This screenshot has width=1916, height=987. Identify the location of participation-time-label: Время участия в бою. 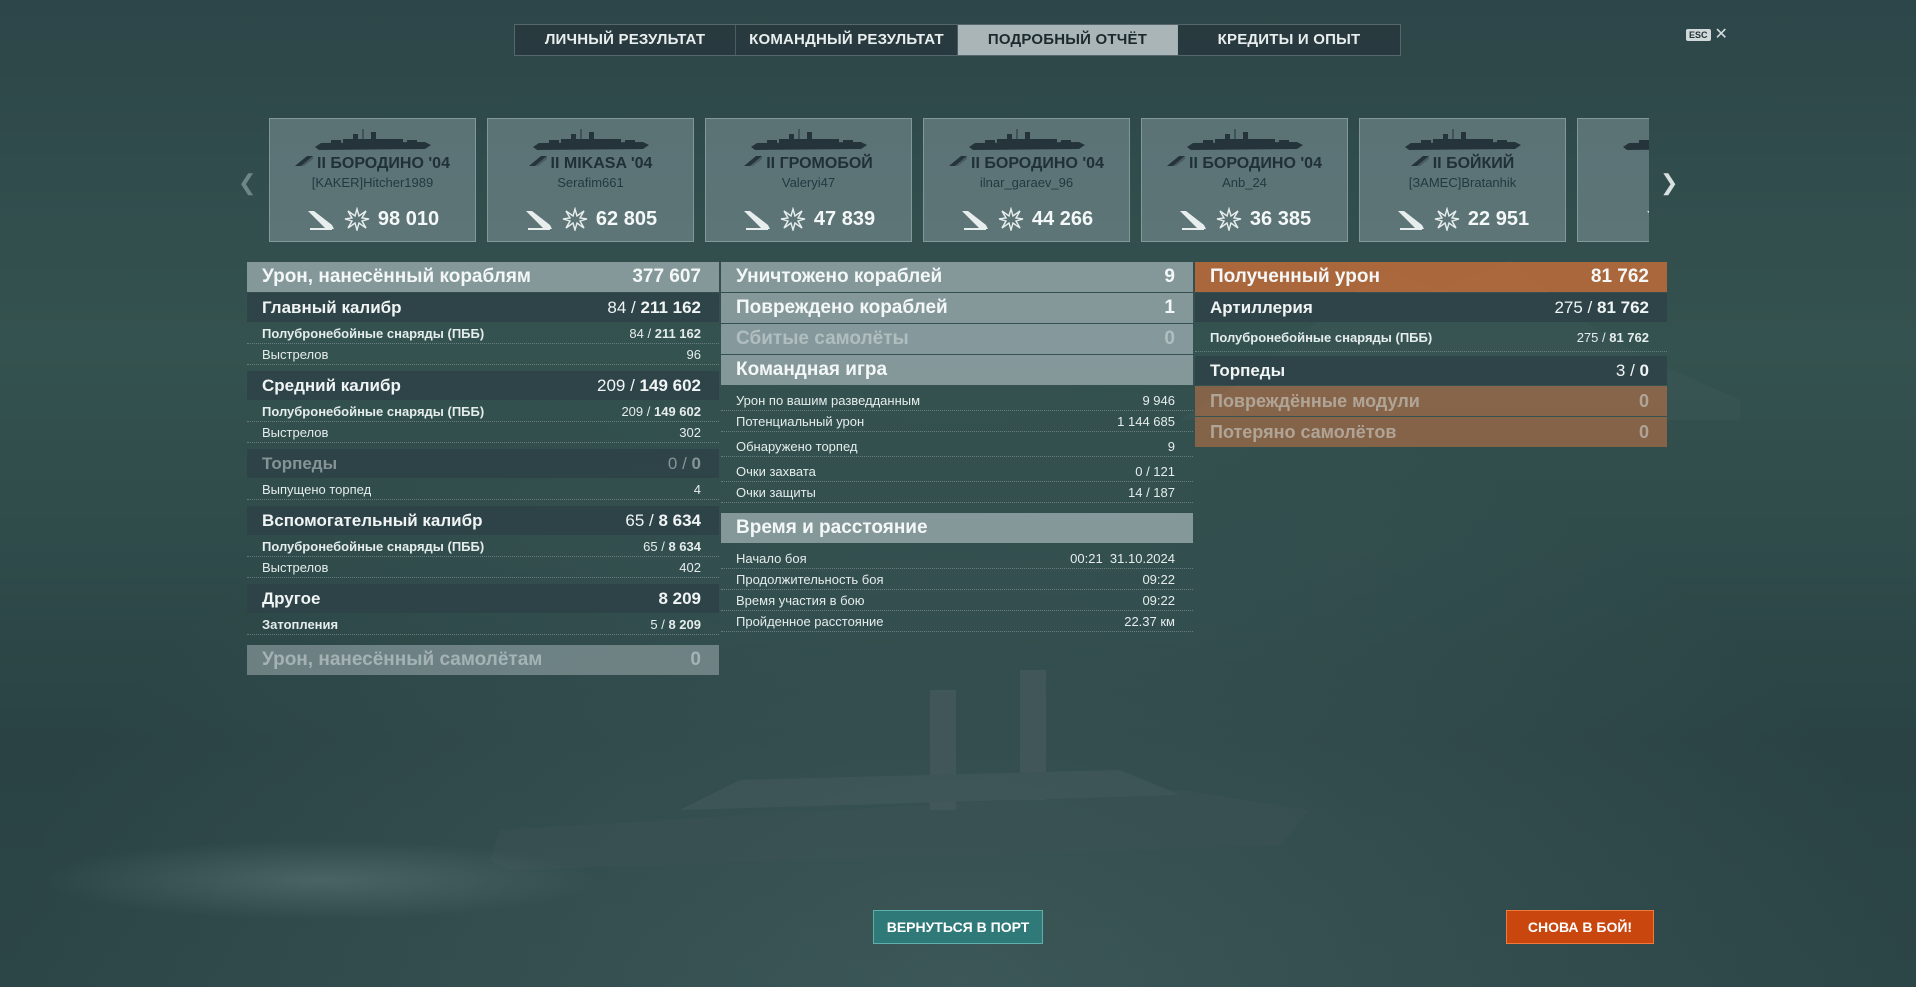
(800, 600).